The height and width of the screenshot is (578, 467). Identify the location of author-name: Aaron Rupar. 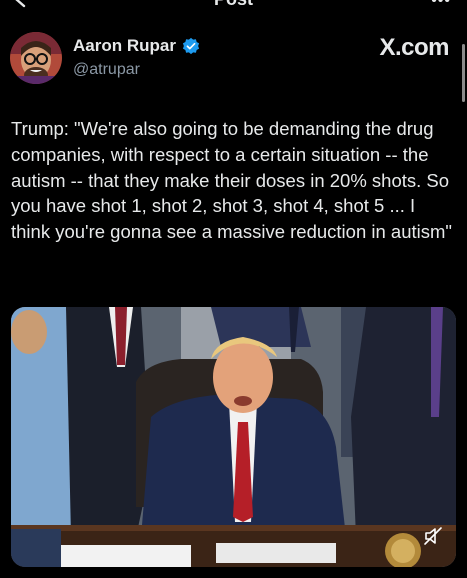
(124, 46).